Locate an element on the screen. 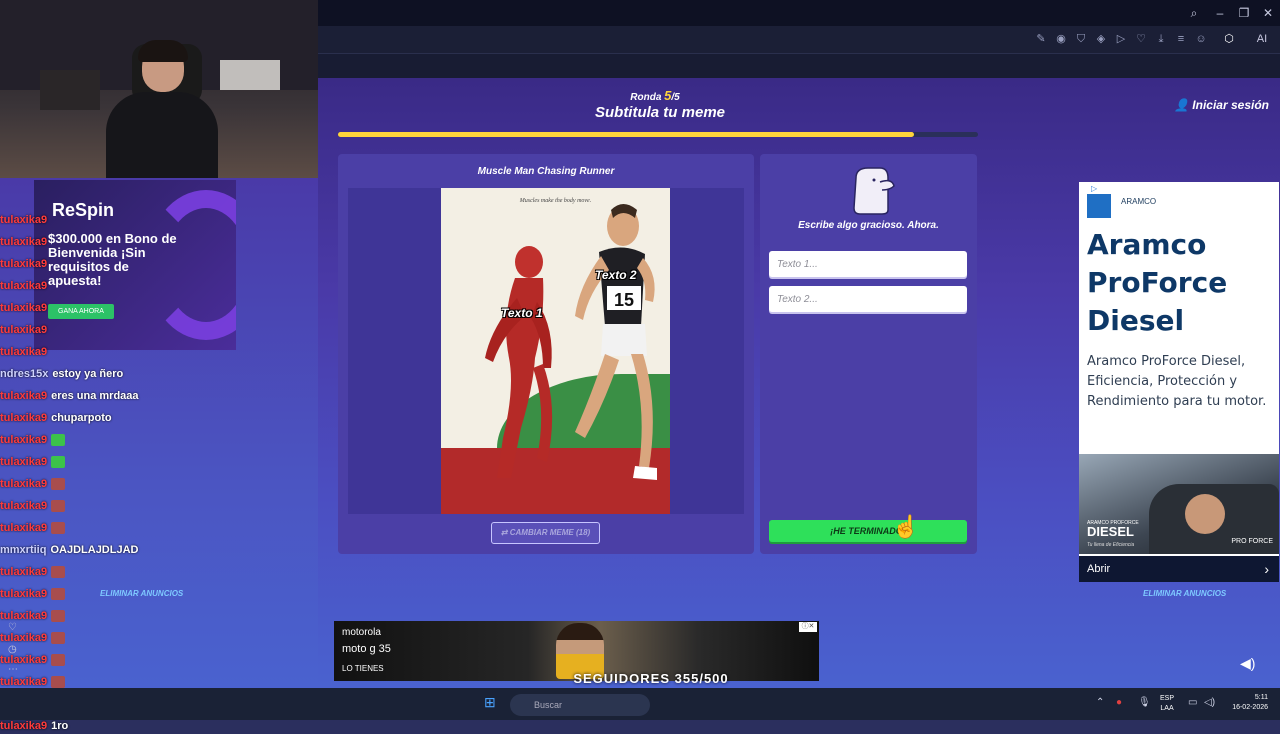 The image size is (1280, 734). search-icon: ⌕ is located at coordinates (1194, 13).